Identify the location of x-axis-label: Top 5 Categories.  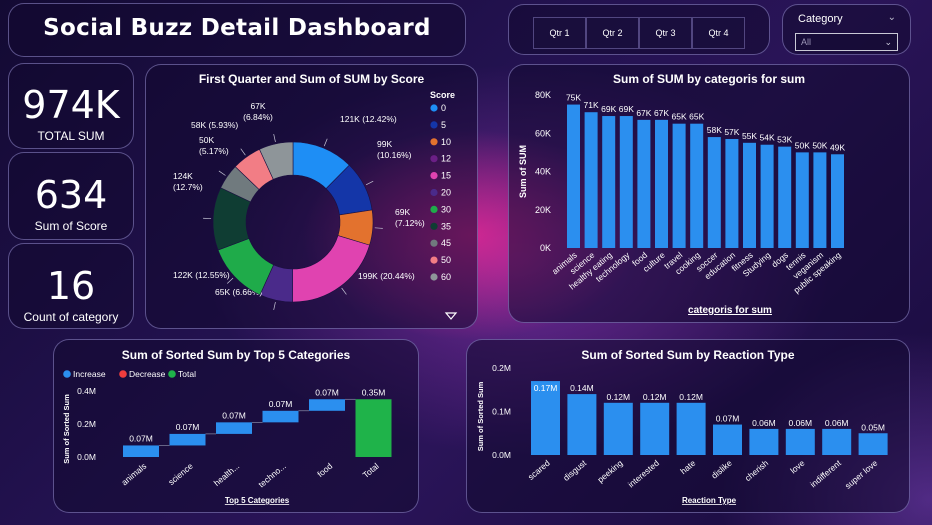
(257, 500).